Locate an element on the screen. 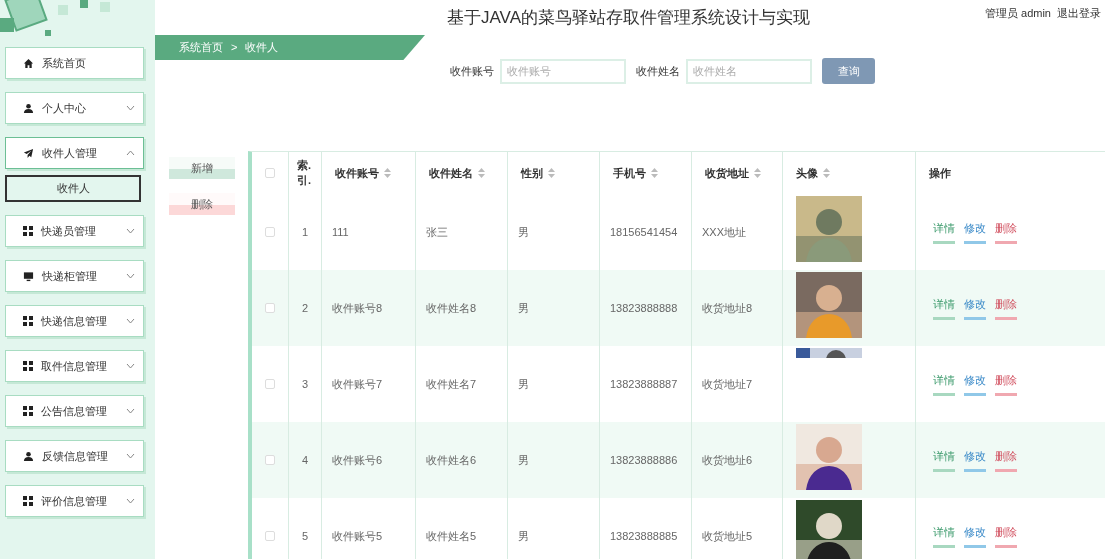 This screenshot has height=559, width=1105. table-cell-text: 3 is located at coordinates (305, 384).